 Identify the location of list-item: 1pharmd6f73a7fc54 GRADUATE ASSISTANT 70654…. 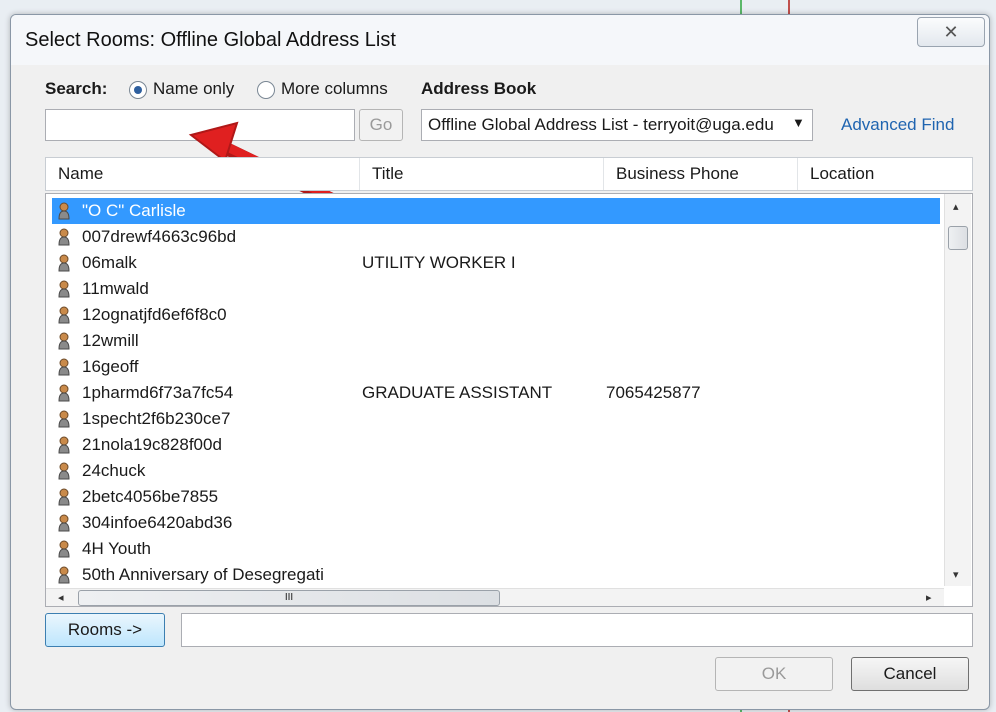
(496, 393).